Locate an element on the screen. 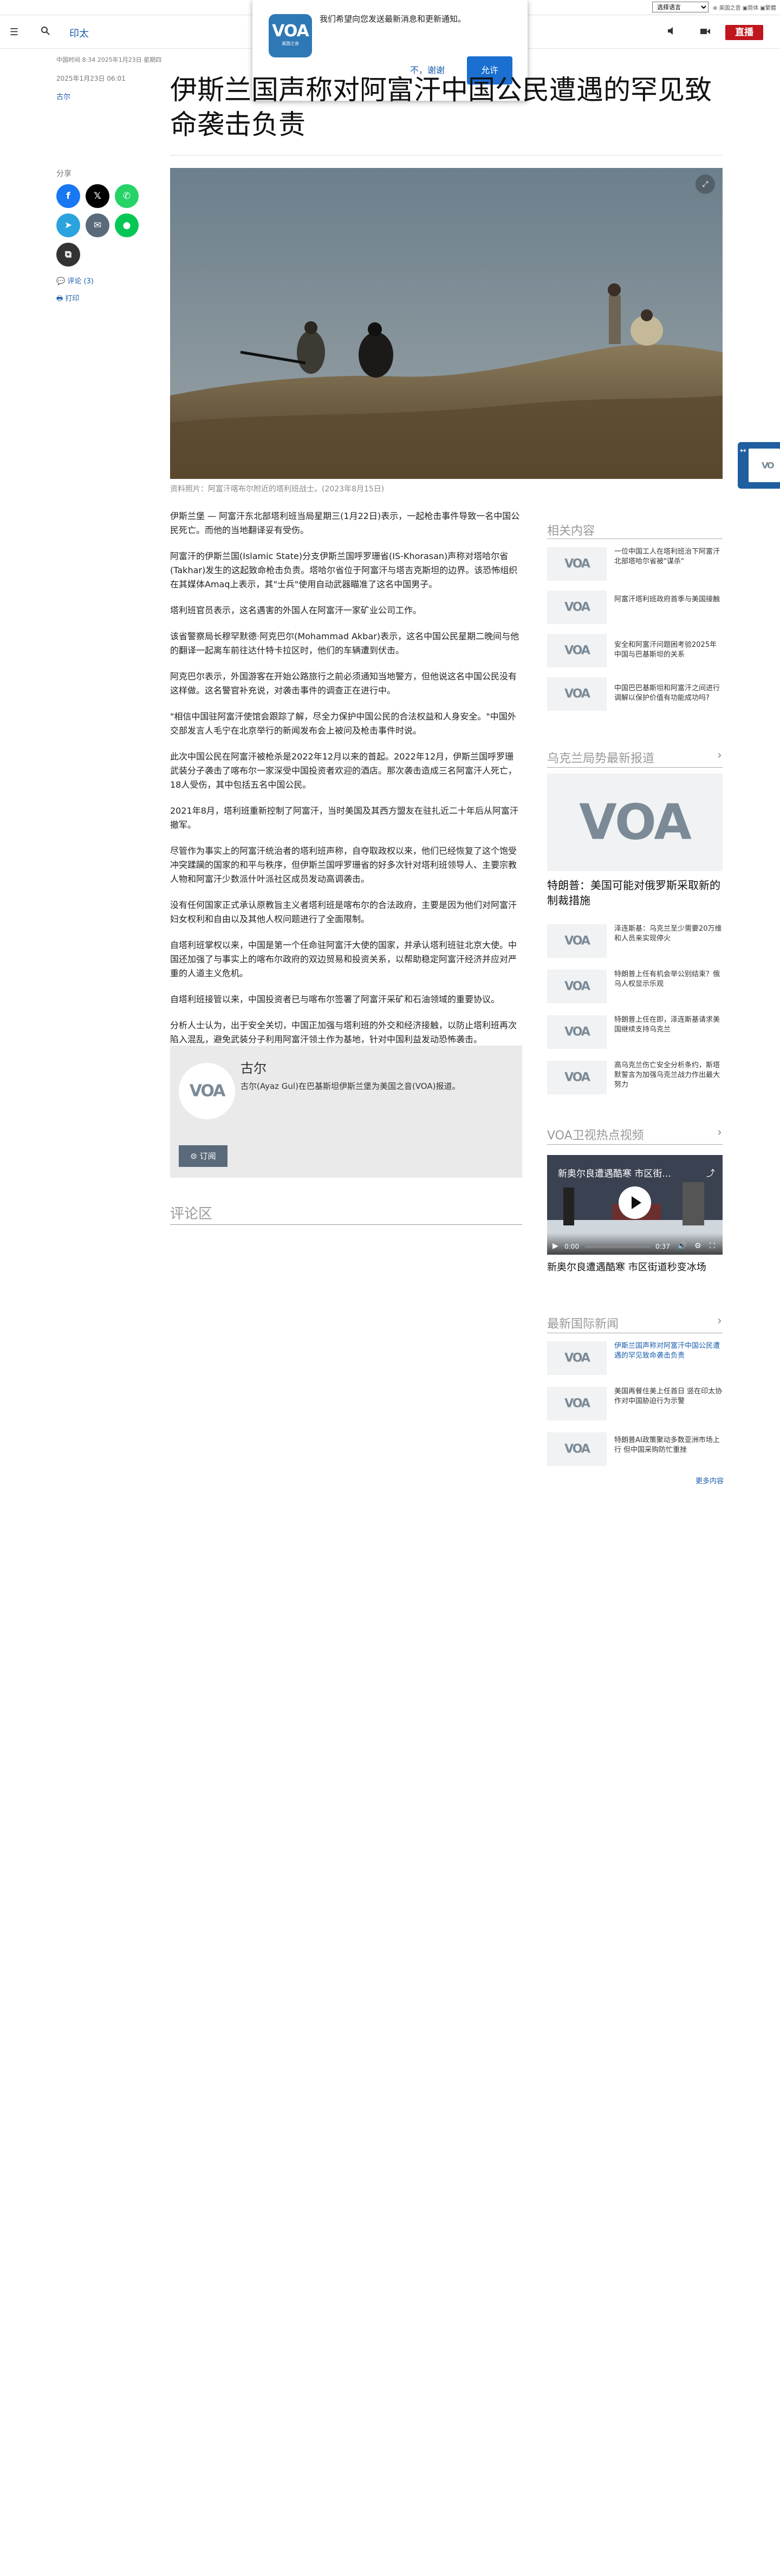 This screenshot has height=2576, width=780. article-paragraph: 塔利班官员表示，这名遇害的外国人在阿富汗一家矿业公司工作。 is located at coordinates (296, 610).